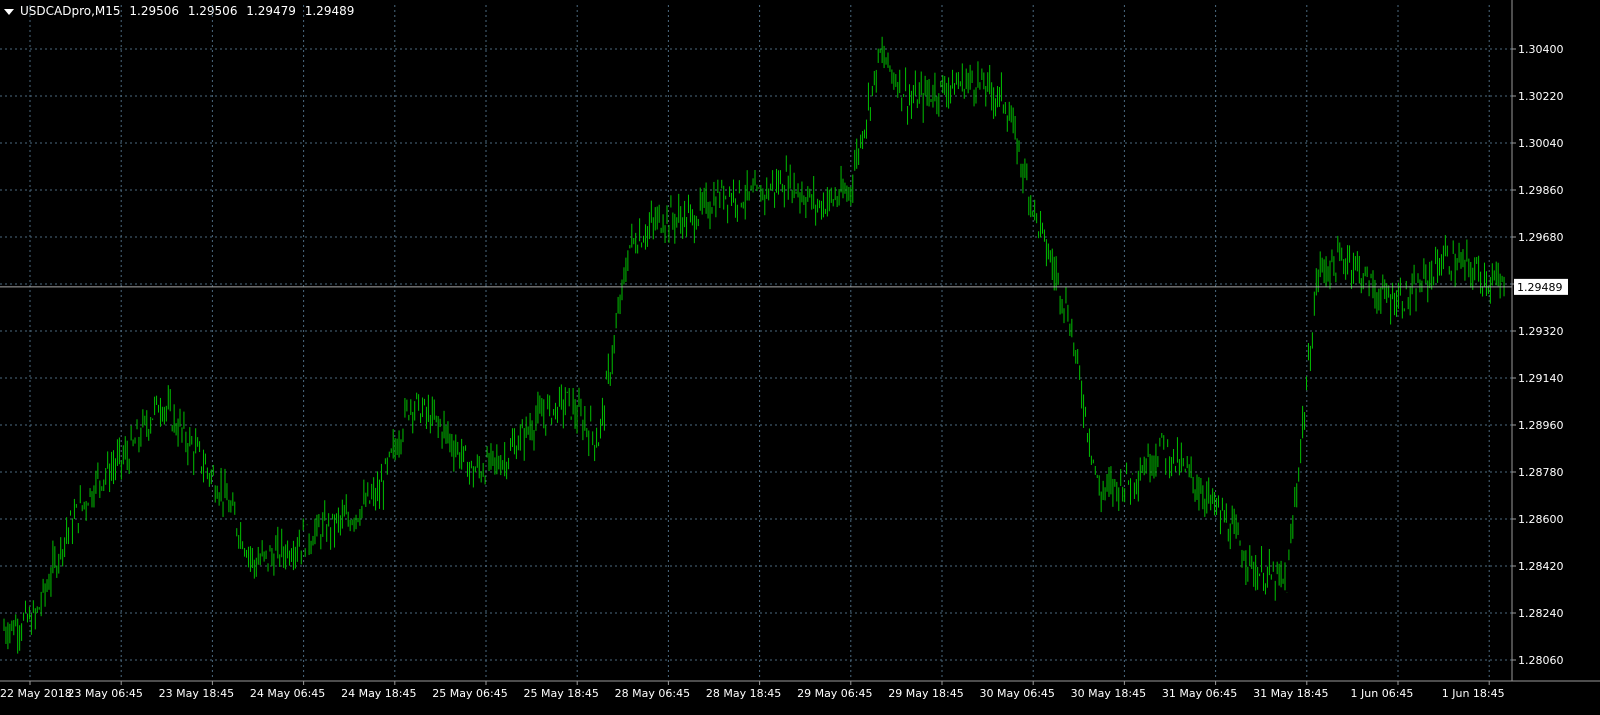  Describe the element at coordinates (1541, 143) in the screenshot. I see `y-tick-label: 1.30040` at that location.